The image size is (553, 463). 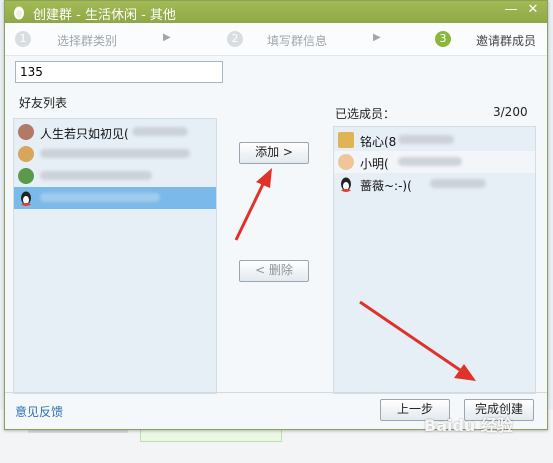 What do you see at coordinates (506, 41) in the screenshot?
I see `step-3-label: 邀请群成员` at bounding box center [506, 41].